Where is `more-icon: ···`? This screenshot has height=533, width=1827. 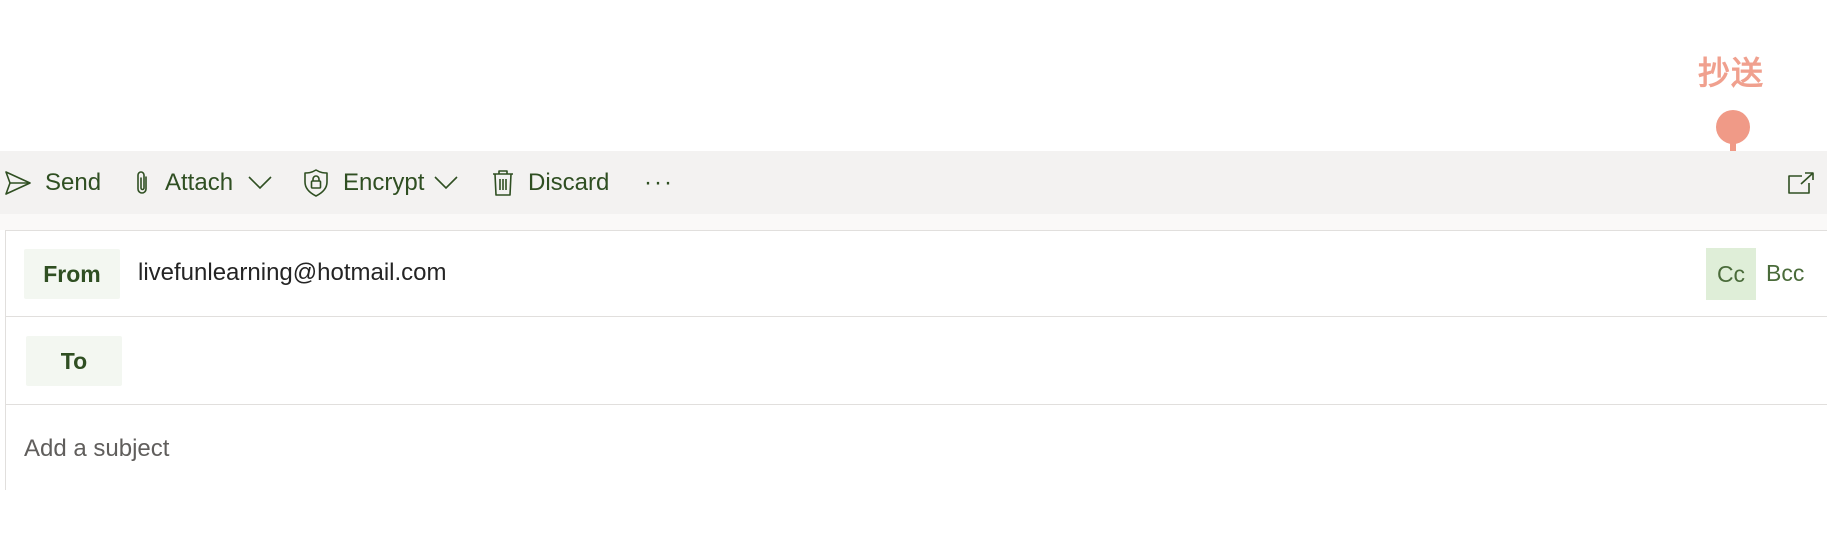
more-icon: ··· is located at coordinates (659, 182).